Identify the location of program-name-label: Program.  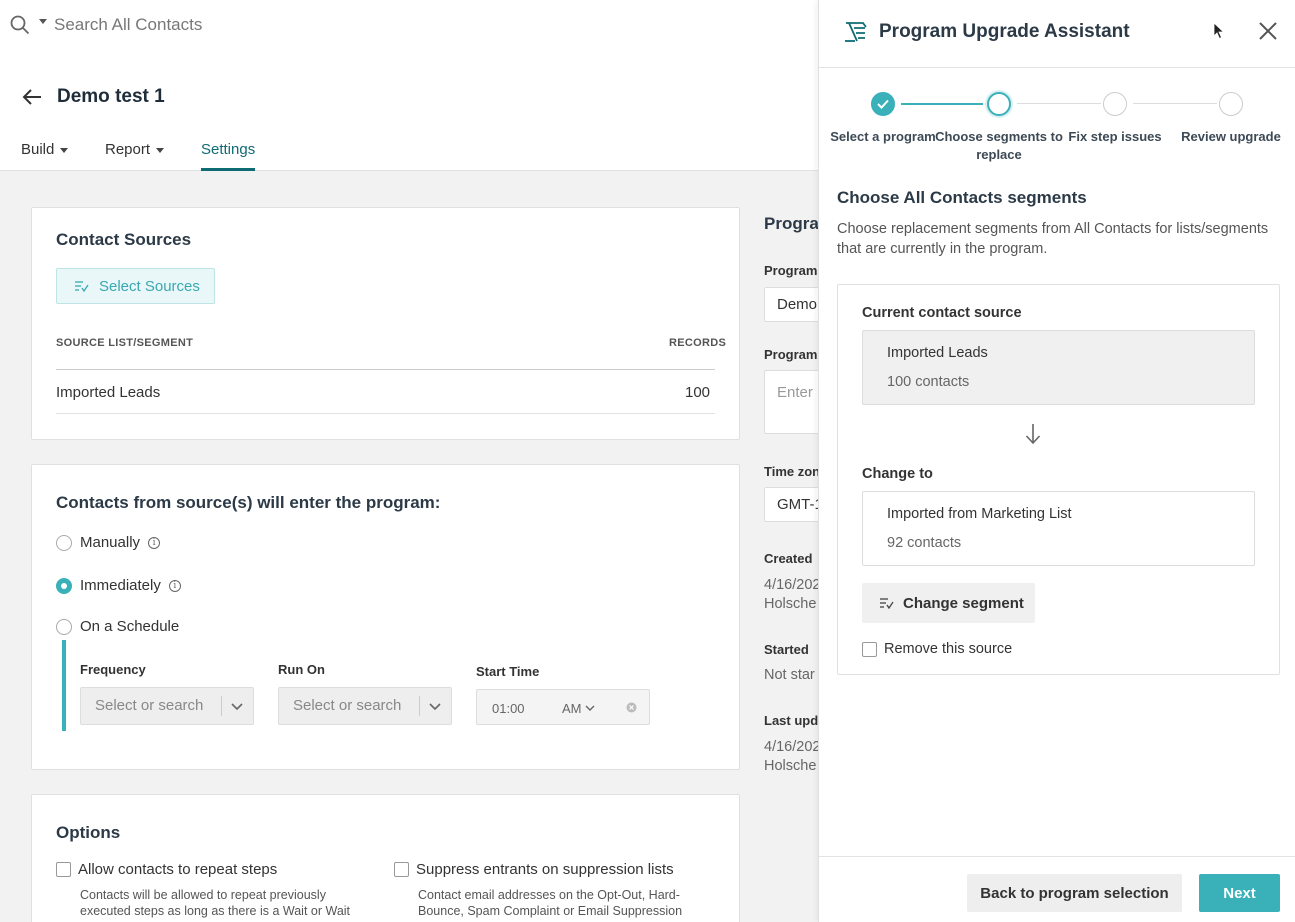
(791, 270).